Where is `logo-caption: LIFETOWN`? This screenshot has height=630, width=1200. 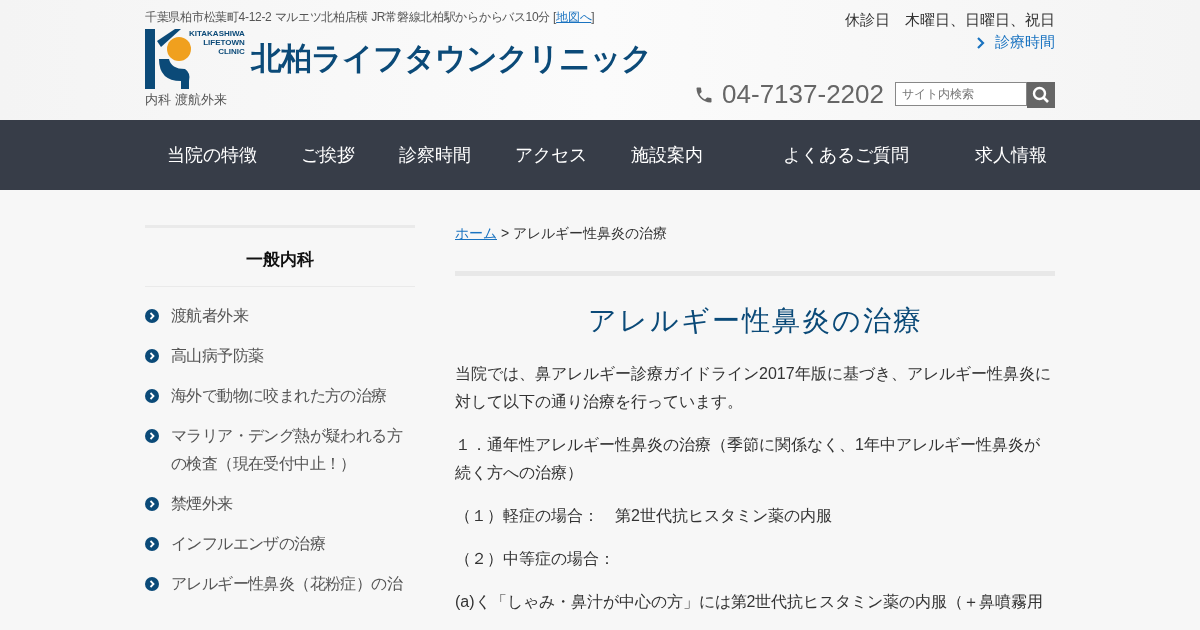
logo-caption: LIFETOWN is located at coordinates (224, 42).